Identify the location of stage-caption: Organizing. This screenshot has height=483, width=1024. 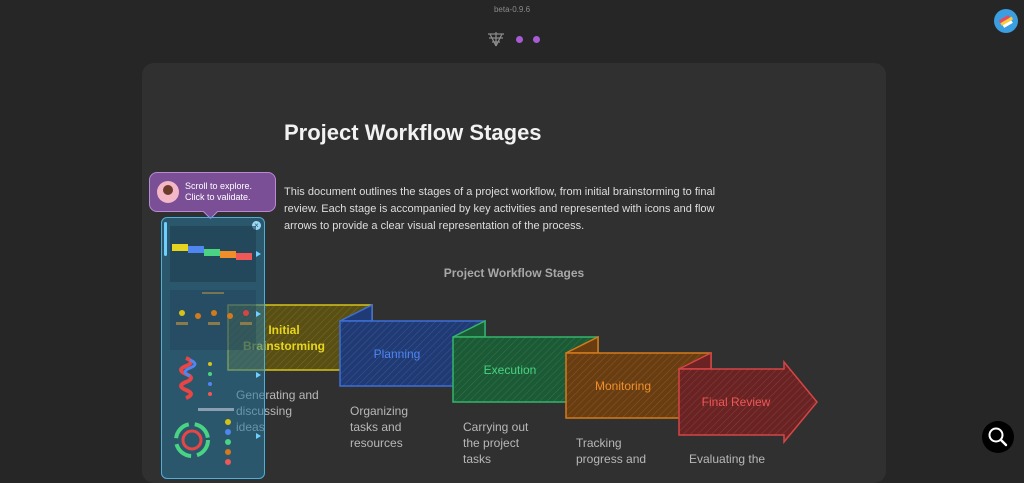
(379, 411).